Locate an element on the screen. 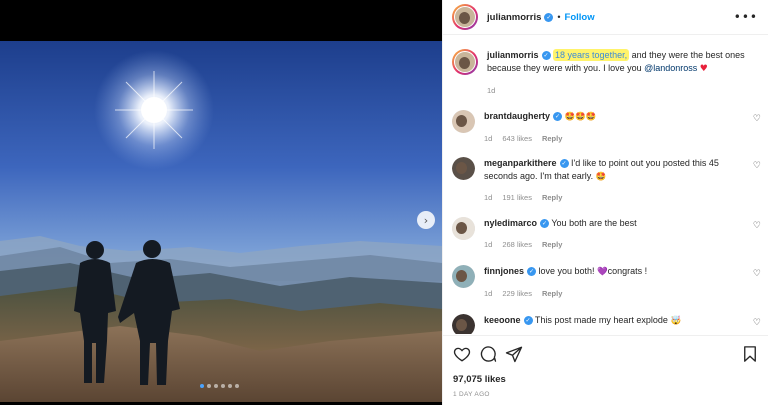 This screenshot has height=405, width=768. carousel-indicators is located at coordinates (219, 386).